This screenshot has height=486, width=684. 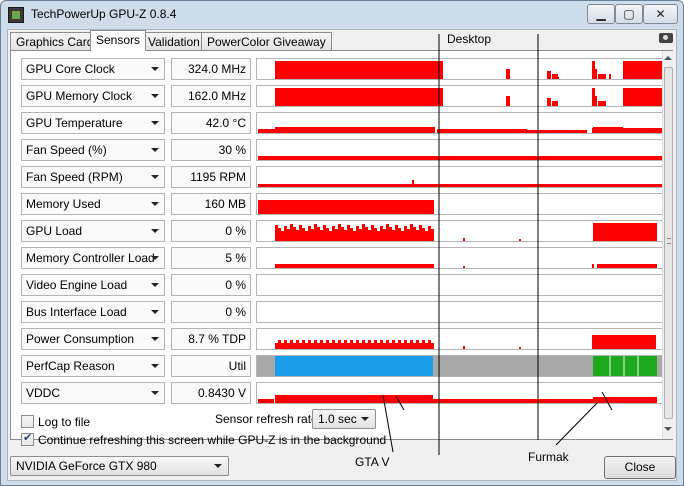 I want to click on sensor-value: 1195 RPM, so click(x=211, y=177).